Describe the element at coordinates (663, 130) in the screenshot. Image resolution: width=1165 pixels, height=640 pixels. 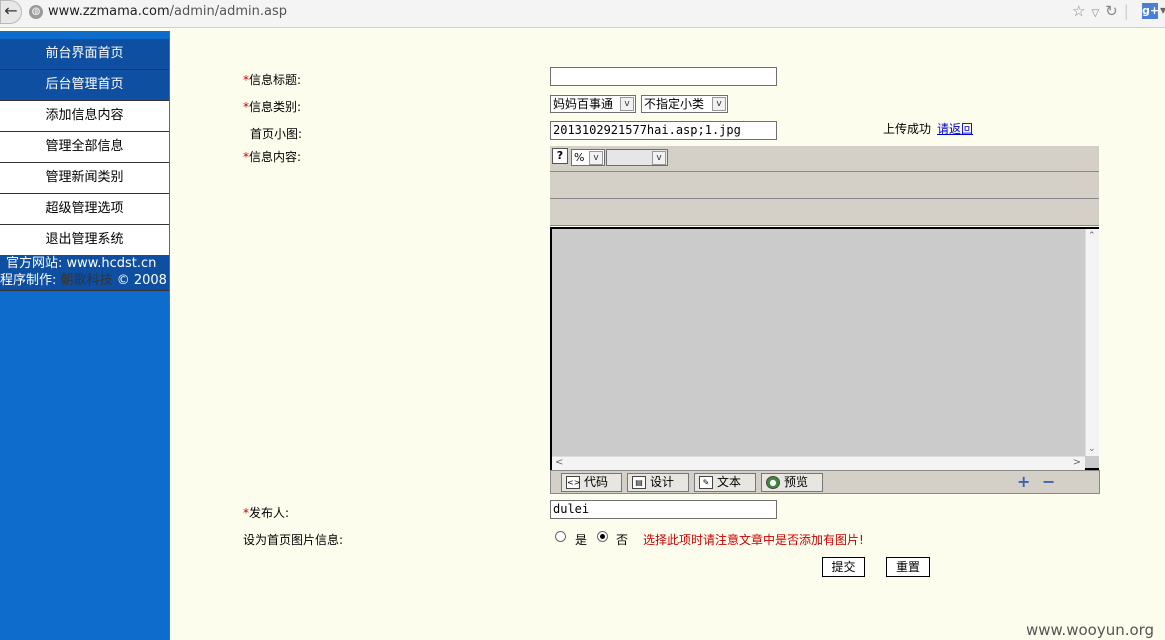
I see `thumbnail-input: 2013102921577hai.asp;1.jpg` at that location.